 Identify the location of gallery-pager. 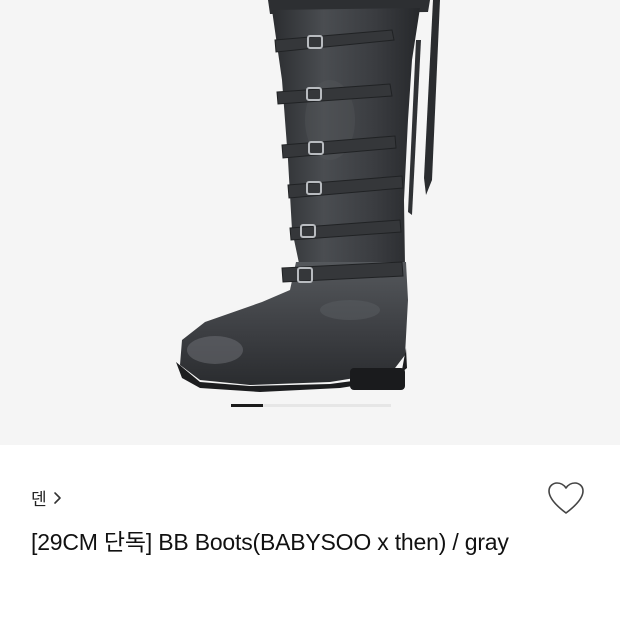
(311, 405).